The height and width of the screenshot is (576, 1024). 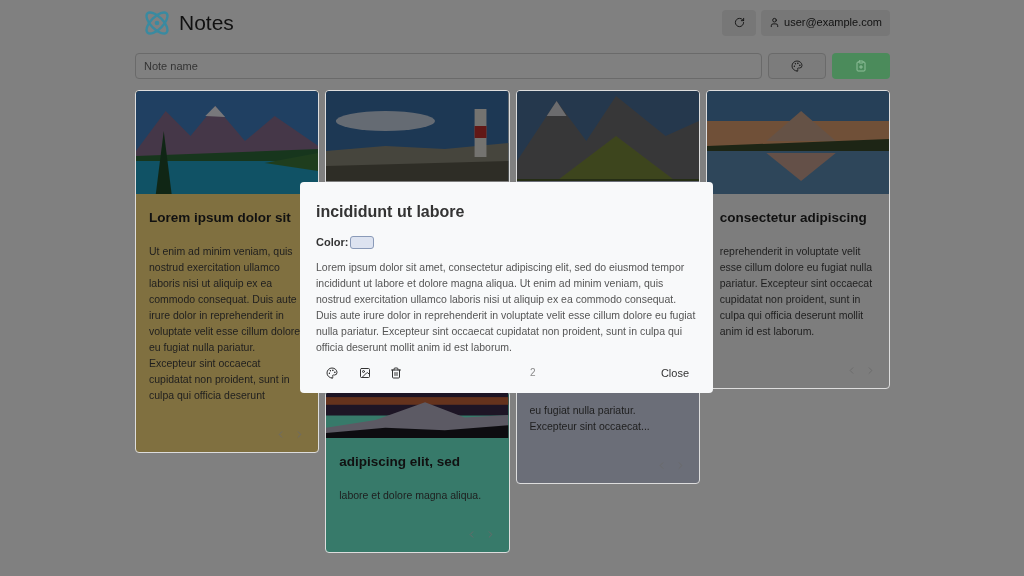 What do you see at coordinates (332, 242) in the screenshot?
I see `color-label: Color:` at bounding box center [332, 242].